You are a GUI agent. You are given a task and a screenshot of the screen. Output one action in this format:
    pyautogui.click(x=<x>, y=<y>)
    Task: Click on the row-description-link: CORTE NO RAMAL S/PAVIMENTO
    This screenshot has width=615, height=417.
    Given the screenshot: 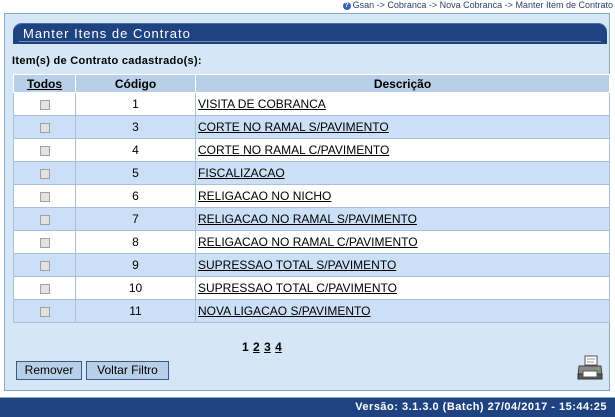 What is the action you would take?
    pyautogui.click(x=293, y=127)
    